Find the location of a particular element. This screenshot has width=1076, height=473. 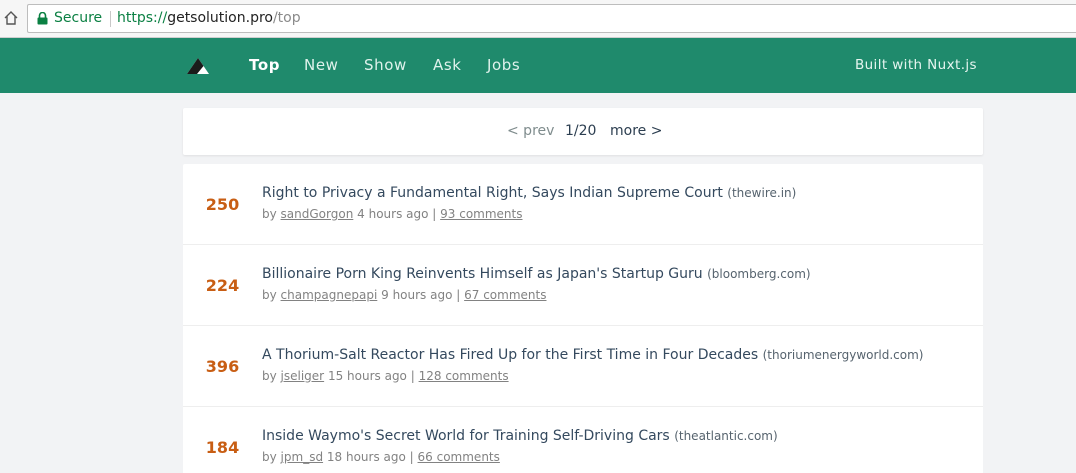

pager: < prev 1/20 more > is located at coordinates (583, 131).